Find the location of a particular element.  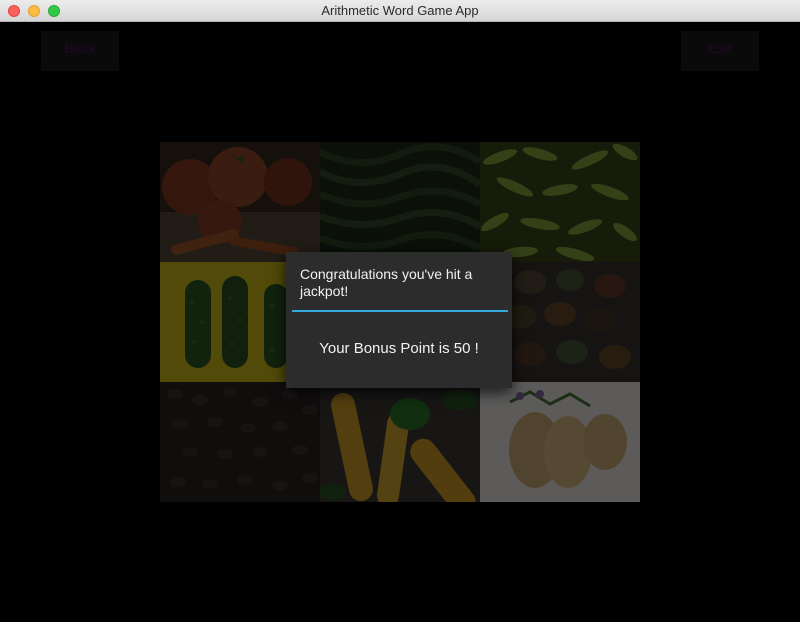

tile-green-beans is located at coordinates (400, 202).